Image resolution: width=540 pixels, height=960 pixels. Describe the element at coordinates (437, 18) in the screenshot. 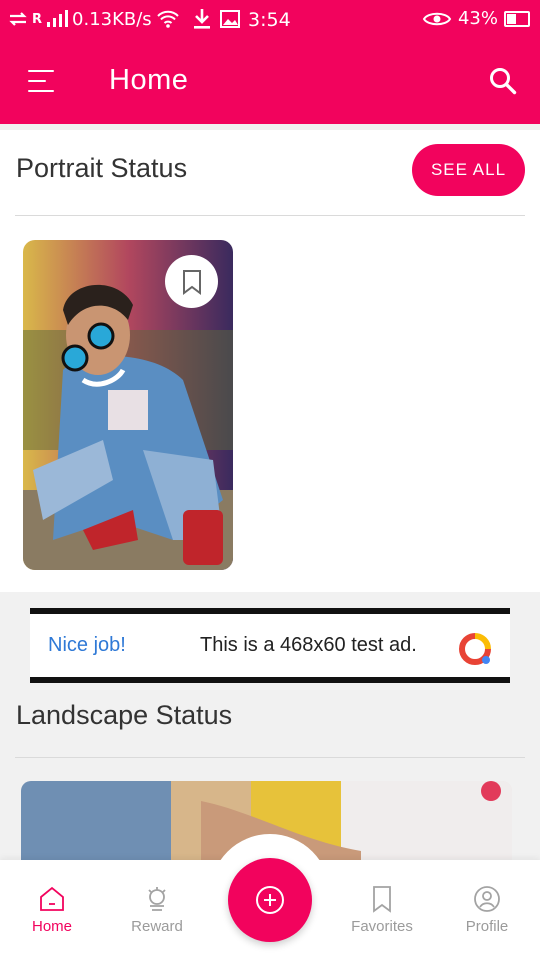

I see `eye-comfort-icon` at that location.